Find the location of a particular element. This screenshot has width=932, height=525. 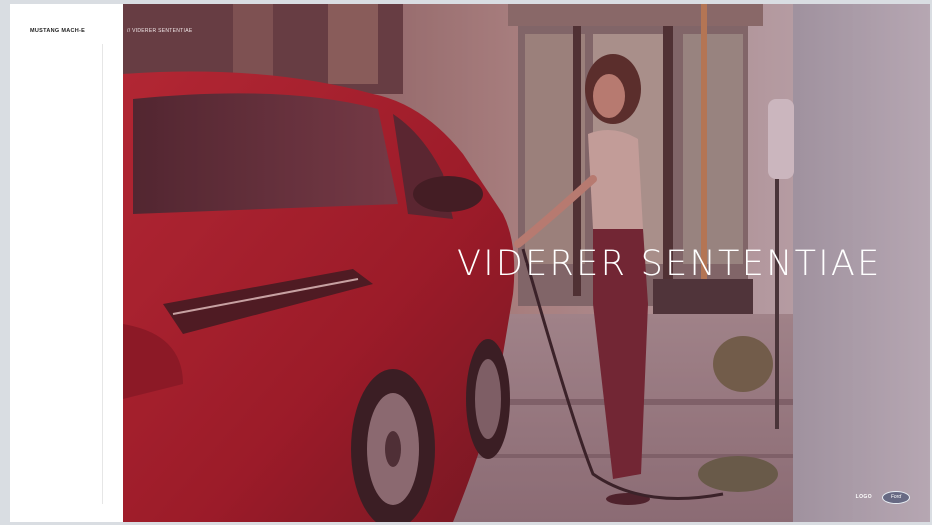

hero-headline: VIDERER SENTENTIAE is located at coordinates (669, 264).